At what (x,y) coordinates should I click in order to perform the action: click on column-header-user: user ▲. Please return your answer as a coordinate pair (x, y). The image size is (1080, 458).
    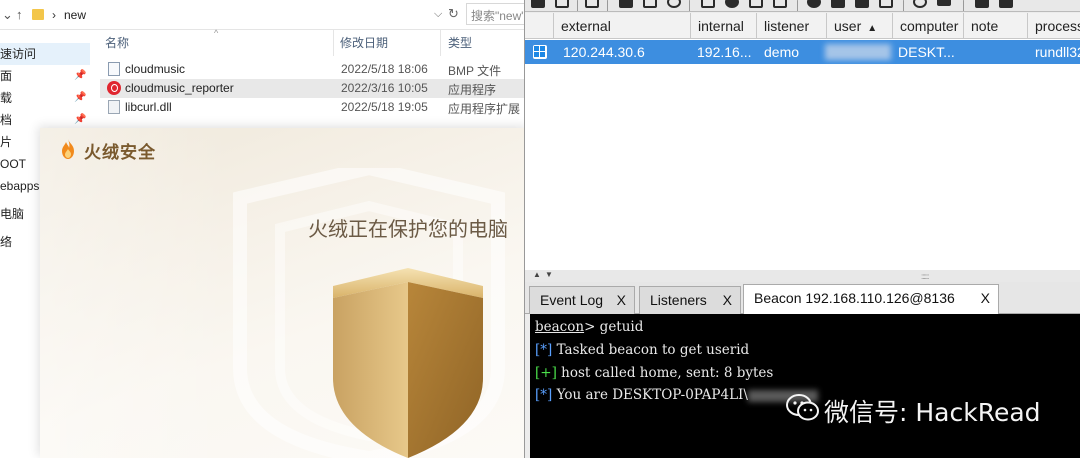
    Looking at the image, I should click on (860, 26).